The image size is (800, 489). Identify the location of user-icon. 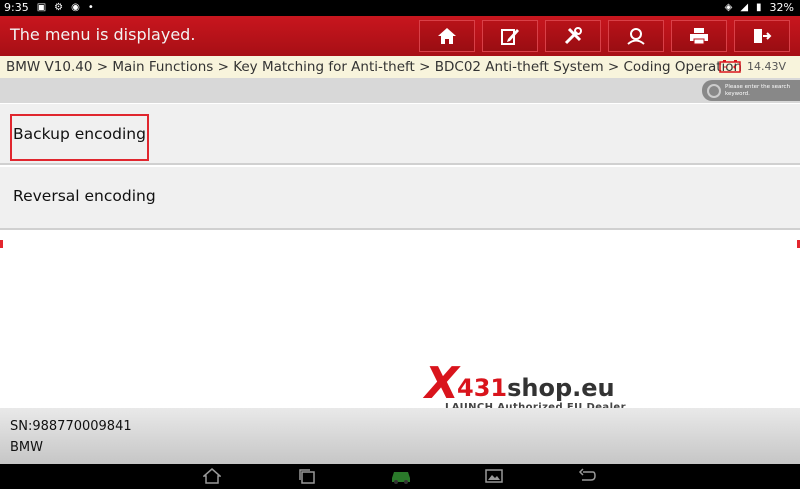
(636, 36).